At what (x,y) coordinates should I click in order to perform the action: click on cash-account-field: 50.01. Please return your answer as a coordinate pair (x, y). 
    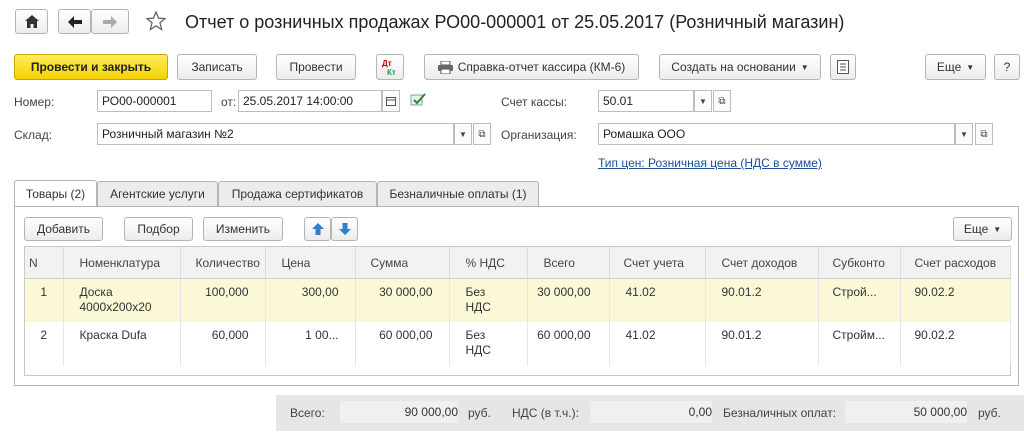
    Looking at the image, I should click on (646, 101).